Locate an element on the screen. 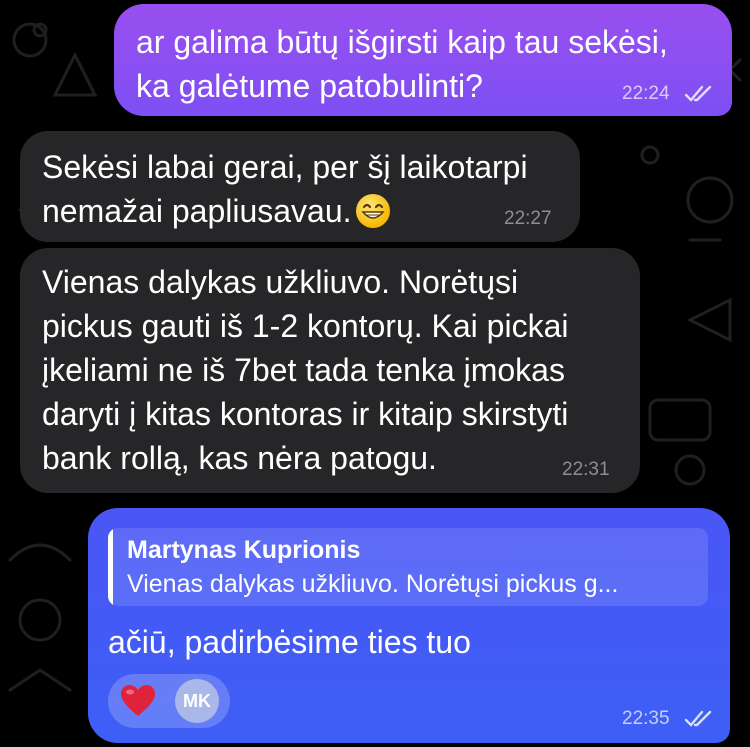 Image resolution: width=750 pixels, height=747 pixels. grinning-face-icon is located at coordinates (372, 211).